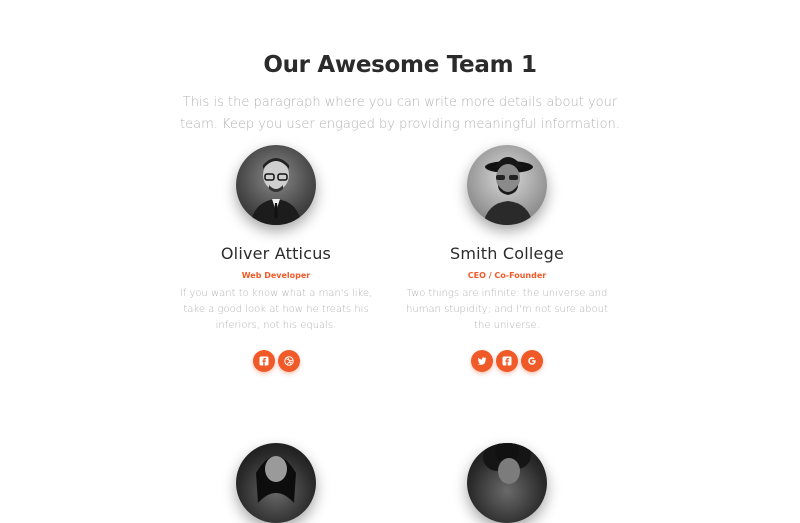  Describe the element at coordinates (276, 253) in the screenshot. I see `member-name: Oliver Atticus` at that location.